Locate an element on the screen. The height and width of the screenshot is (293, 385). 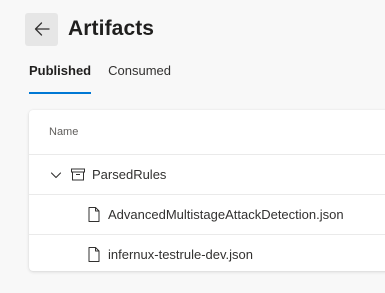
tree-row-file: AdvancedMultistageAttackDetection.json is located at coordinates (207, 215).